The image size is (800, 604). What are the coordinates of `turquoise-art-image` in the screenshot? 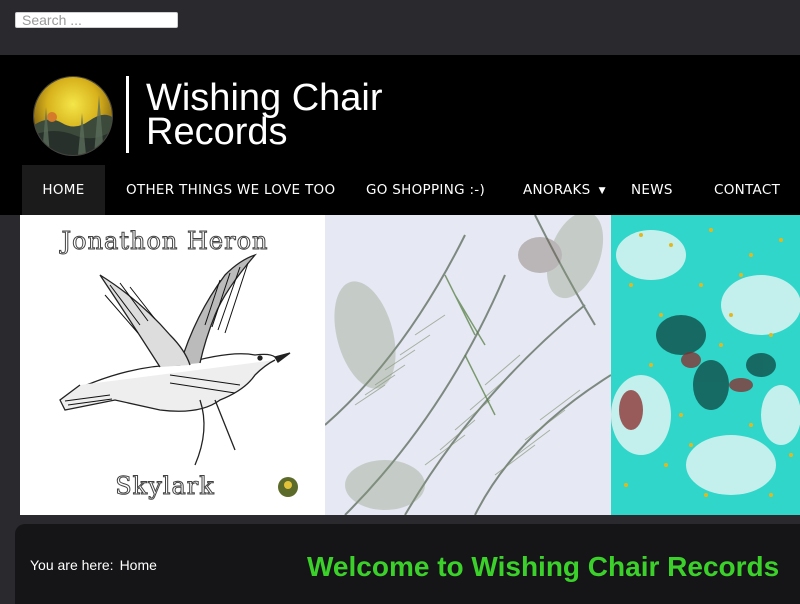 It's located at (705, 365).